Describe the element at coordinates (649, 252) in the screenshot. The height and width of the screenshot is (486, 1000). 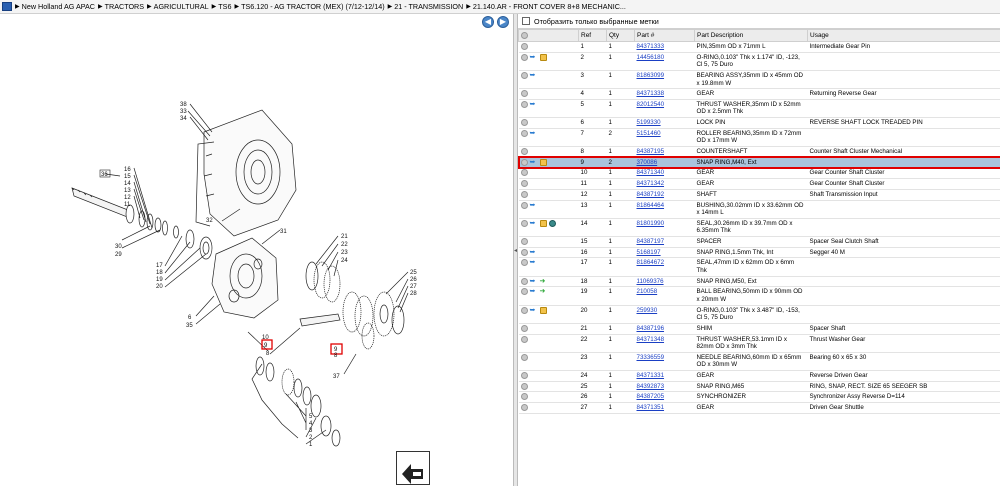
I see `part-number-link: 5168197` at that location.